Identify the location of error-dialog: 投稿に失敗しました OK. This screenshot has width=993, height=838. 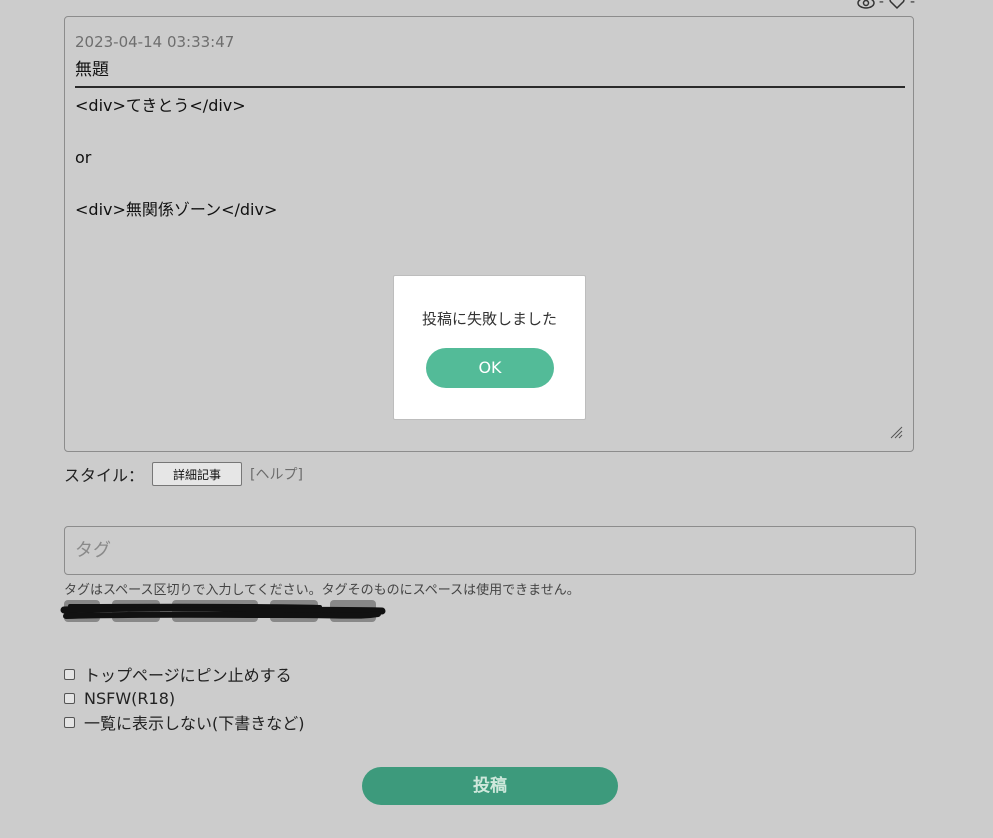
(489, 347).